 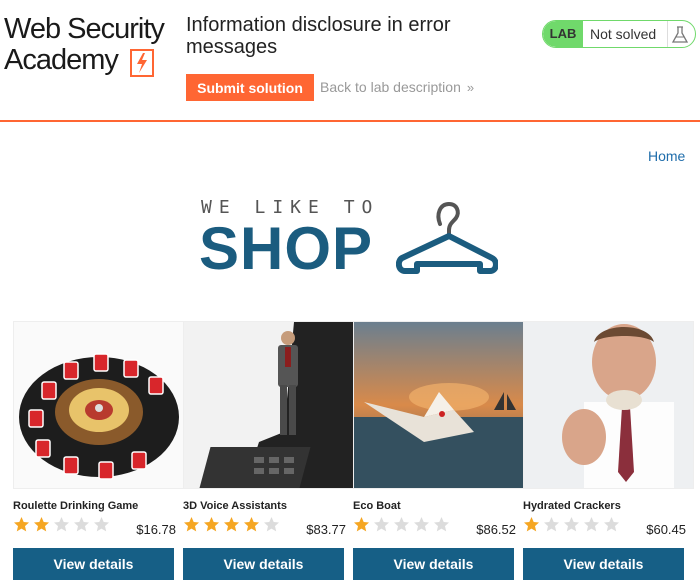 I want to click on product-price: $16.78, so click(x=156, y=529).